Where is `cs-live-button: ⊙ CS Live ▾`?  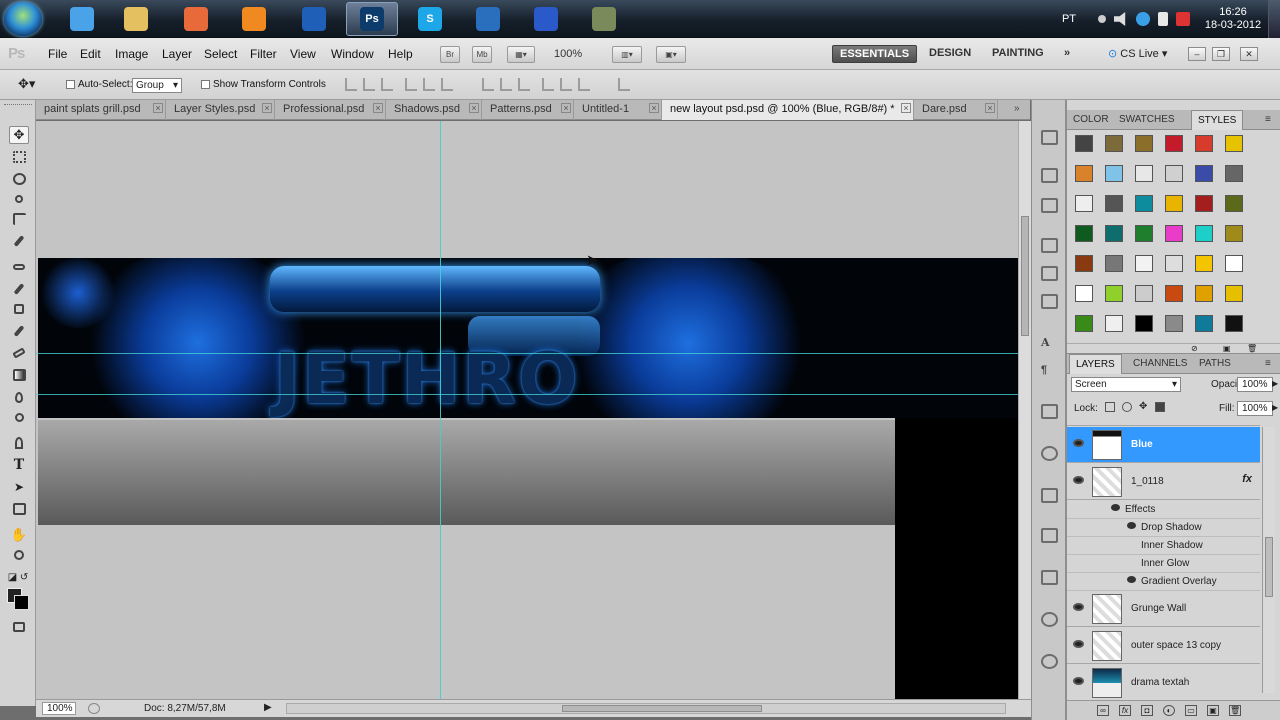 cs-live-button: ⊙ CS Live ▾ is located at coordinates (1137, 53).